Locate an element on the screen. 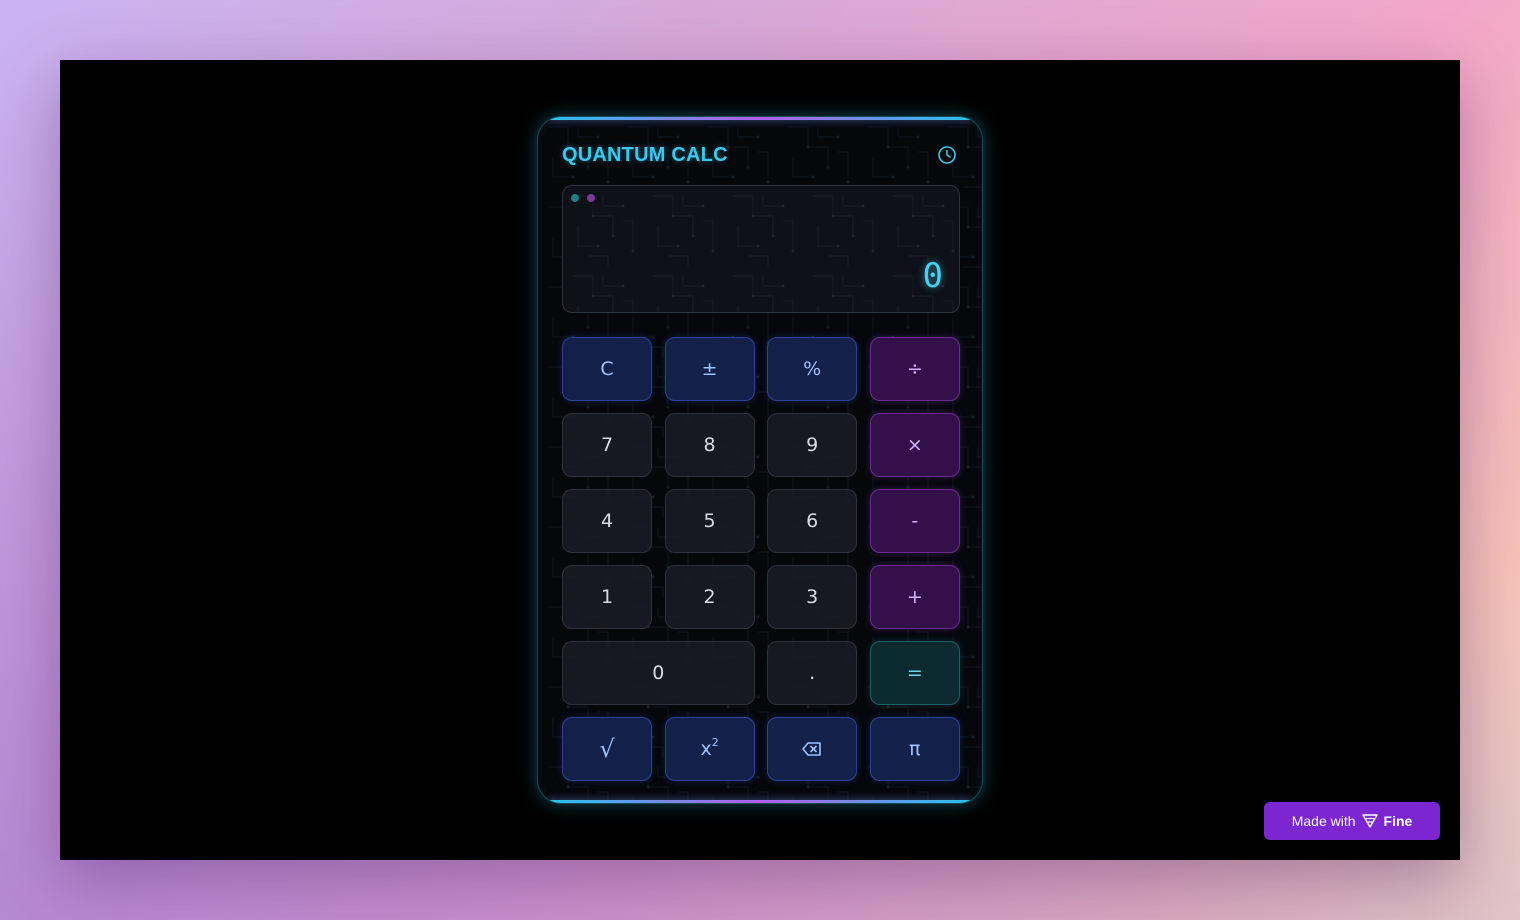  equals-button: = is located at coordinates (914, 673).